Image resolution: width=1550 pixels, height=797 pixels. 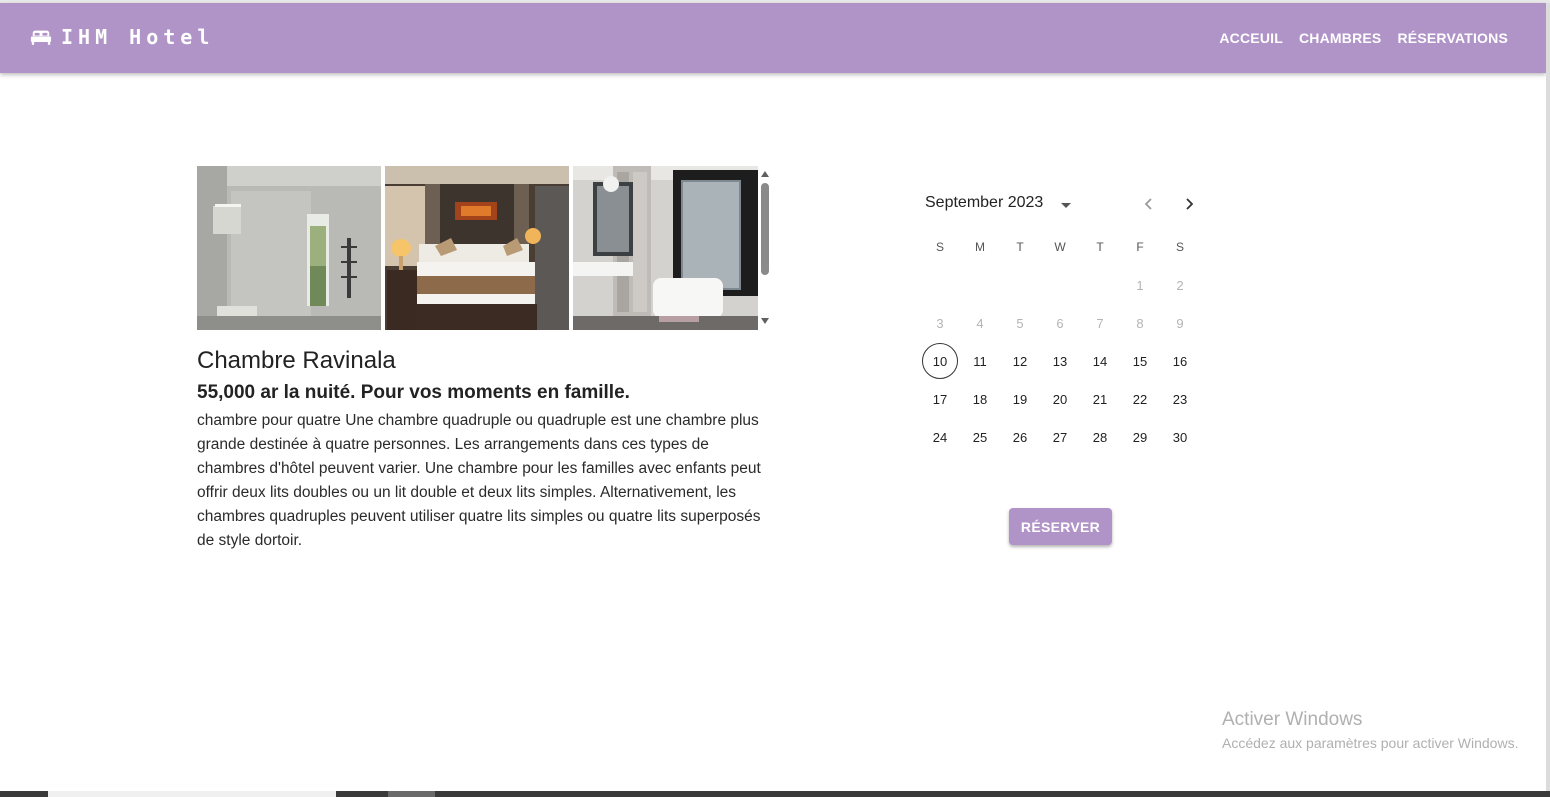 I want to click on main-nav: ACCEUIL CHAMBRES RÉSERVATIONS, so click(x=1363, y=38).